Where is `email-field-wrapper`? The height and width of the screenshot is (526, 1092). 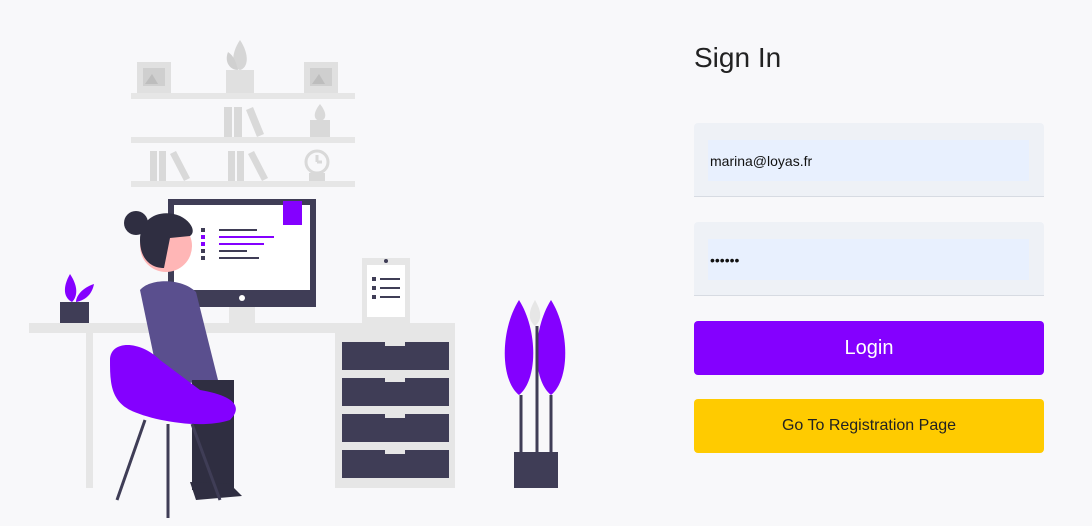
email-field-wrapper is located at coordinates (869, 160).